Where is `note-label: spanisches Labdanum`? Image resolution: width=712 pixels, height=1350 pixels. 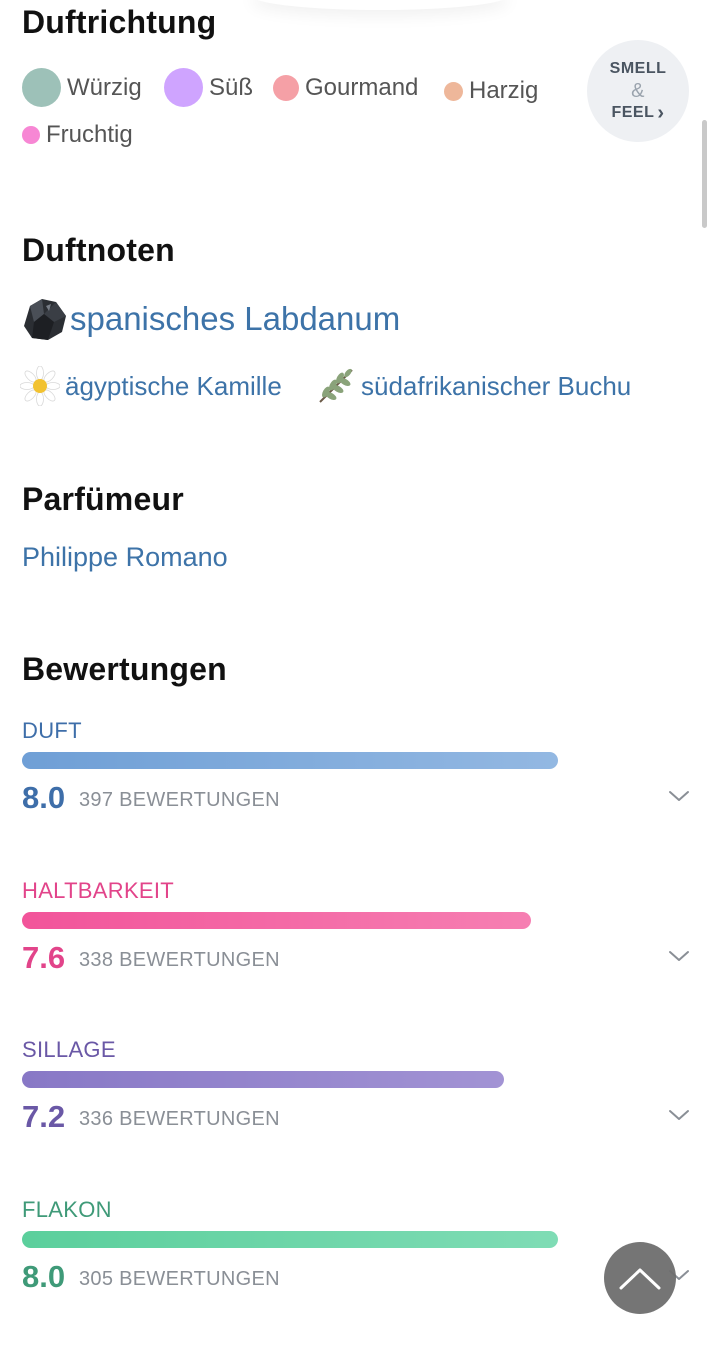 note-label: spanisches Labdanum is located at coordinates (235, 318).